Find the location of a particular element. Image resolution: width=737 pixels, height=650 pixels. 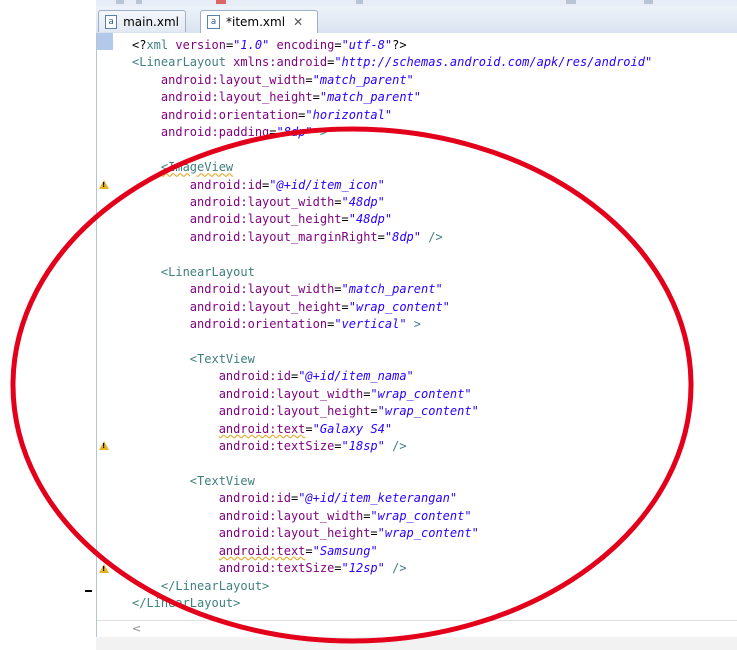

close-icon: ✕ is located at coordinates (298, 22).